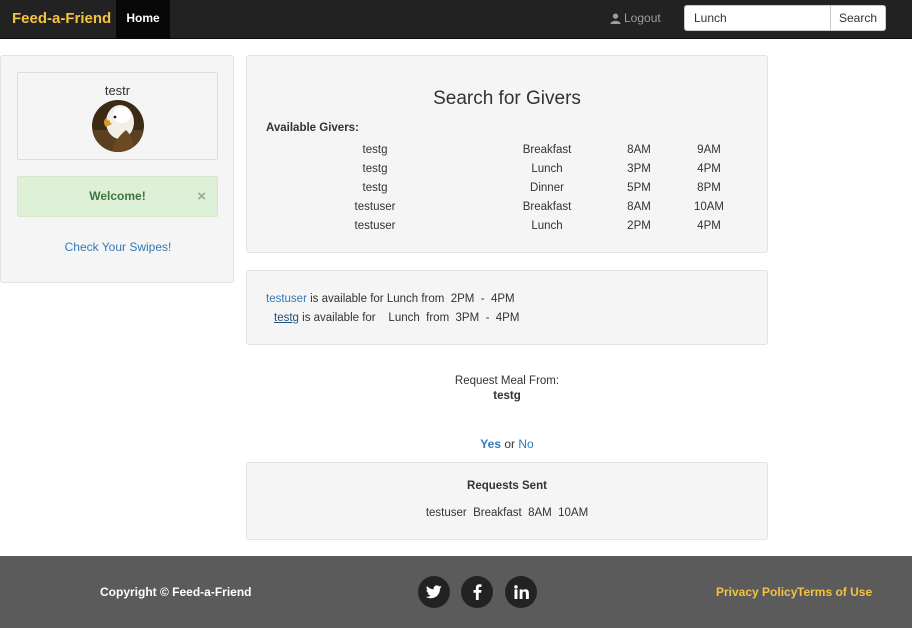 This screenshot has width=912, height=628. I want to click on requests-sent-row: testuser Breakfast 8AM 10AM, so click(507, 513).